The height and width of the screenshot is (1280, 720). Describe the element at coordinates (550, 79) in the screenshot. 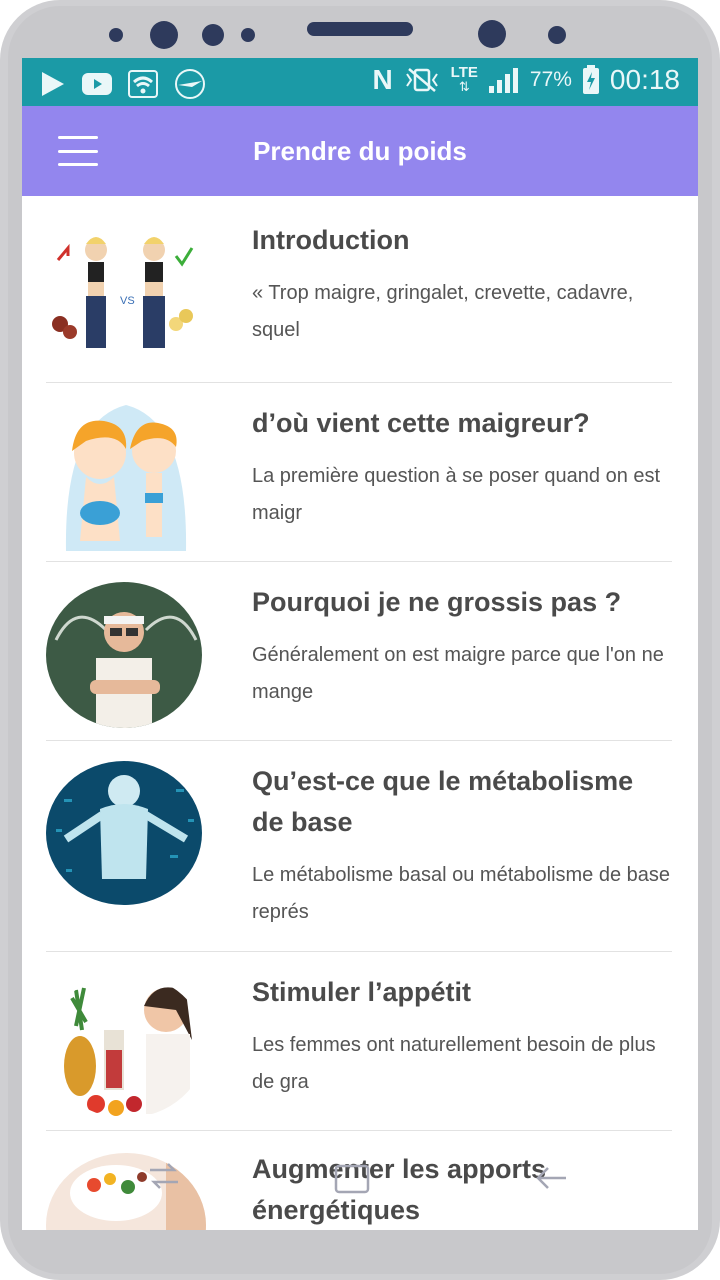

I see `battery-percent: 77%` at that location.